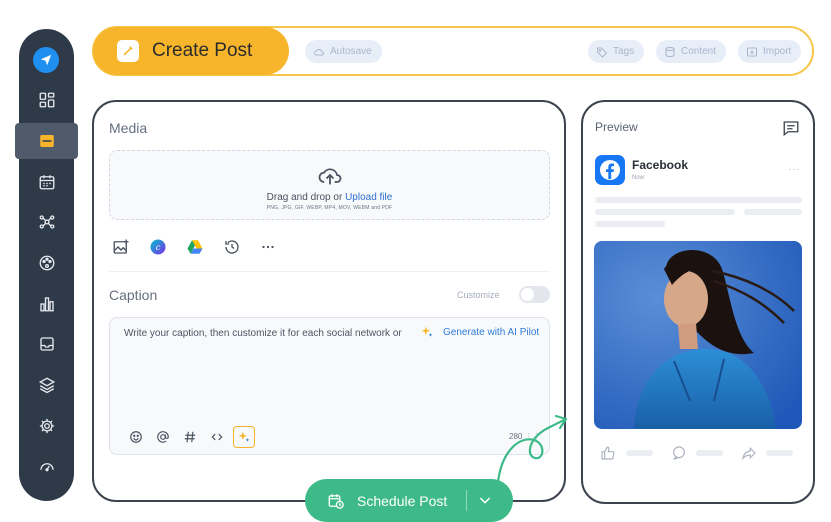 The image size is (831, 522). Describe the element at coordinates (794, 169) in the screenshot. I see `post-more-menu: ···` at that location.